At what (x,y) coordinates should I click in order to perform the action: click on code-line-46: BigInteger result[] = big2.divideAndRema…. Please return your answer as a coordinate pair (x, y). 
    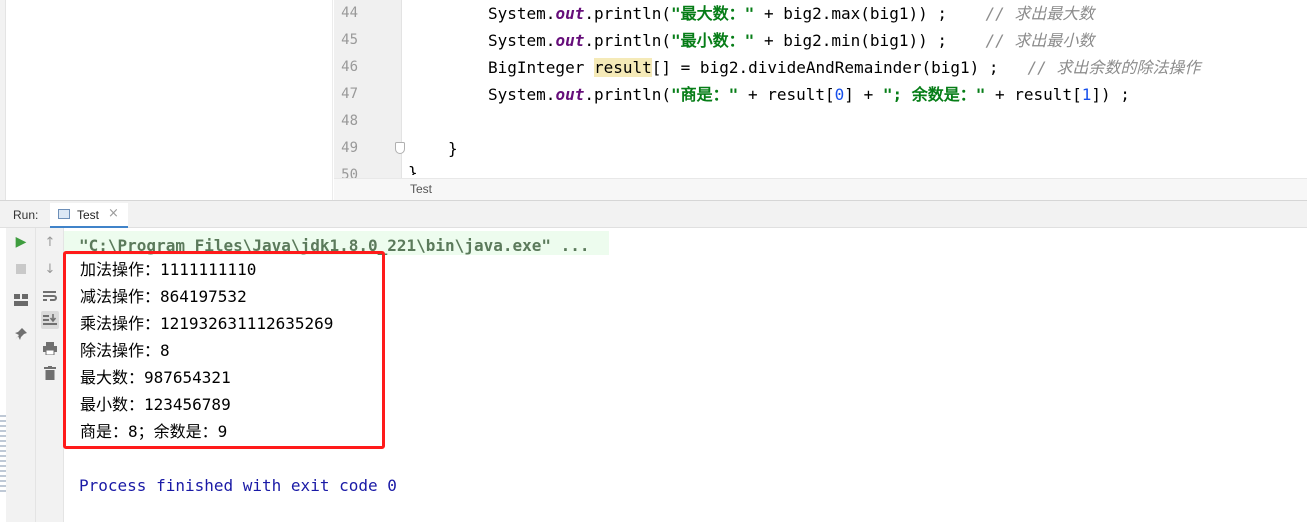
    Looking at the image, I should click on (844, 68).